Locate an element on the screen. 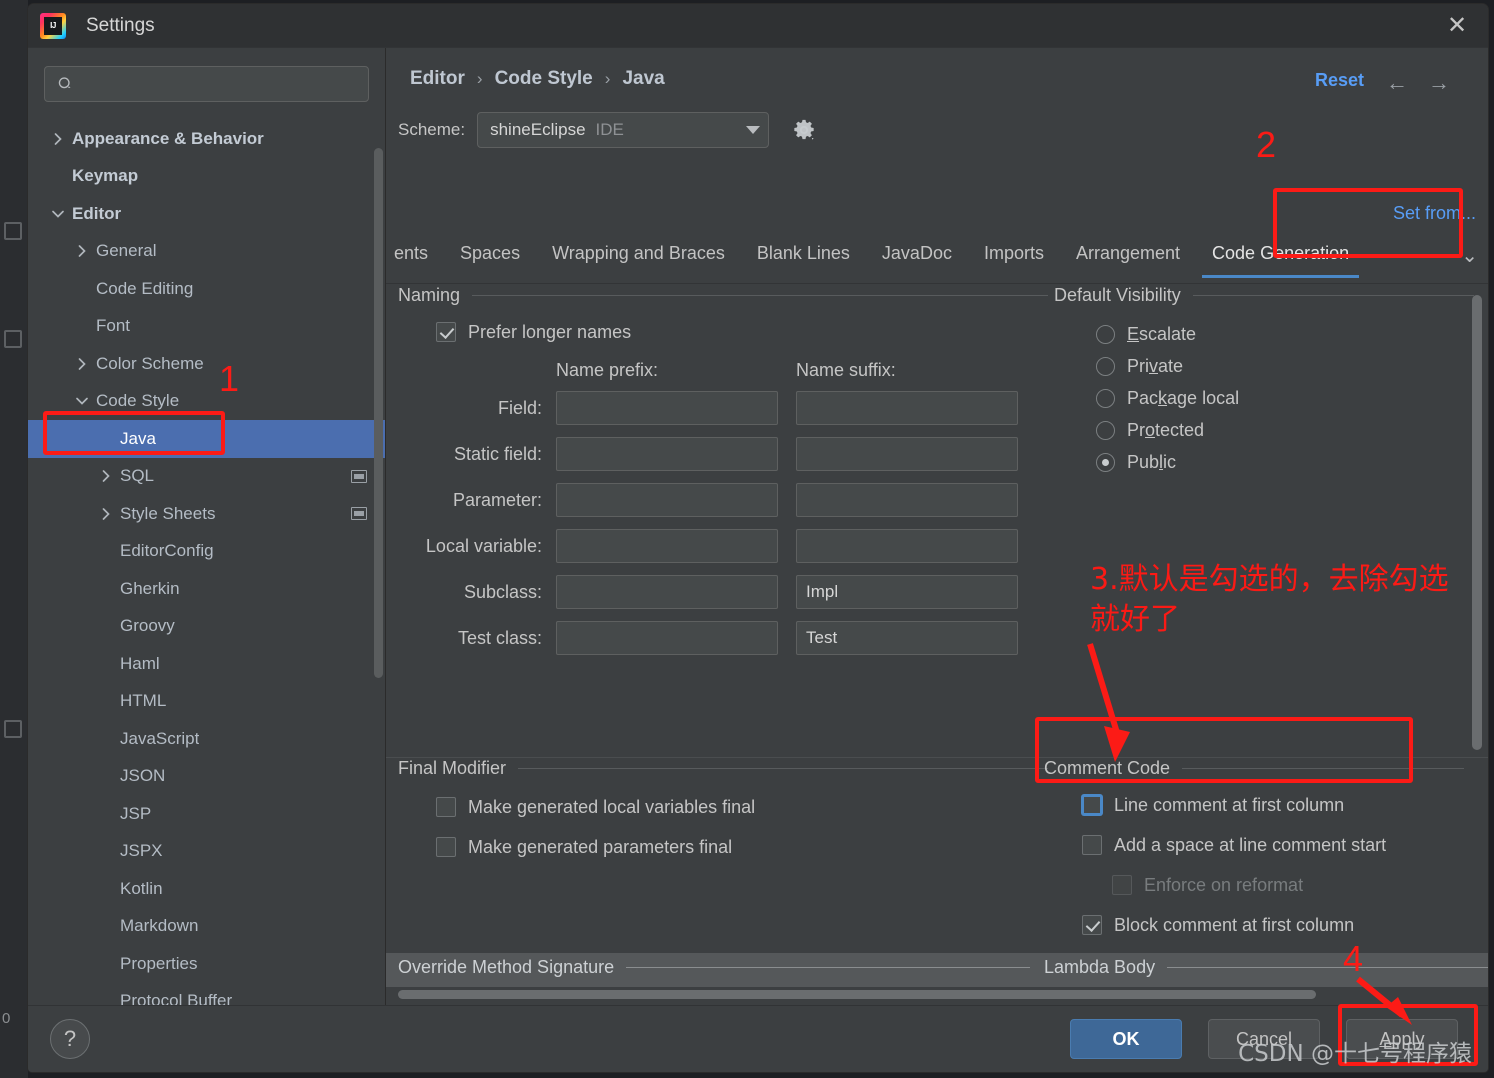 This screenshot has height=1078, width=1494. sidebar-item-editor: Editor is located at coordinates (206, 214).